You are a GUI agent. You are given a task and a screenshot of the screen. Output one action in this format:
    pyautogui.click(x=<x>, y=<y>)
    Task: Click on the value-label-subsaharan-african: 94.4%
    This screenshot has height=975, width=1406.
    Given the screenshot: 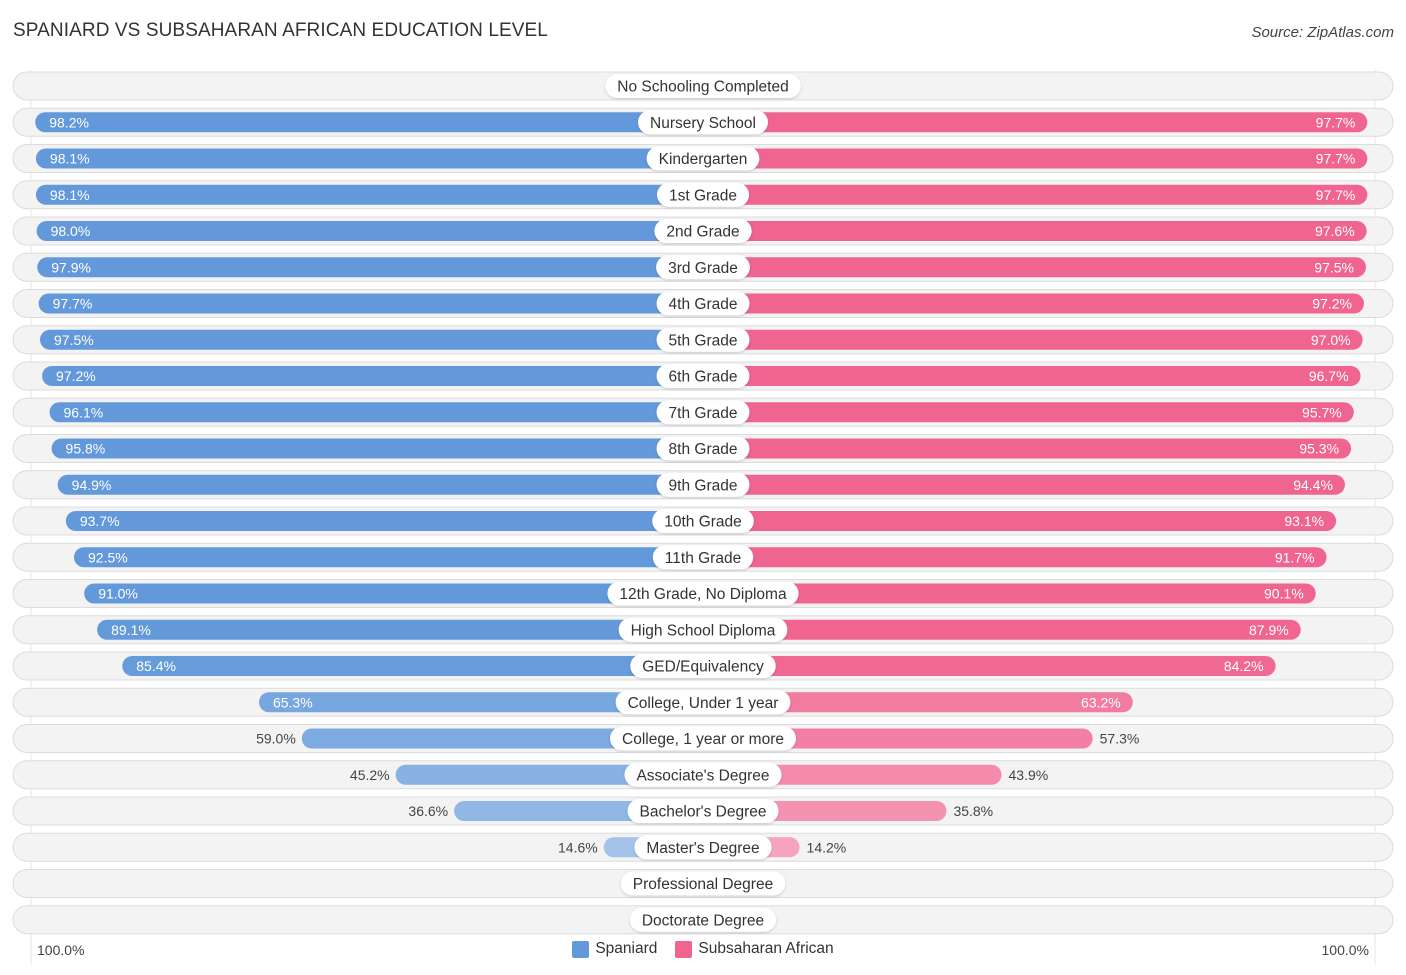 What is the action you would take?
    pyautogui.click(x=1313, y=485)
    